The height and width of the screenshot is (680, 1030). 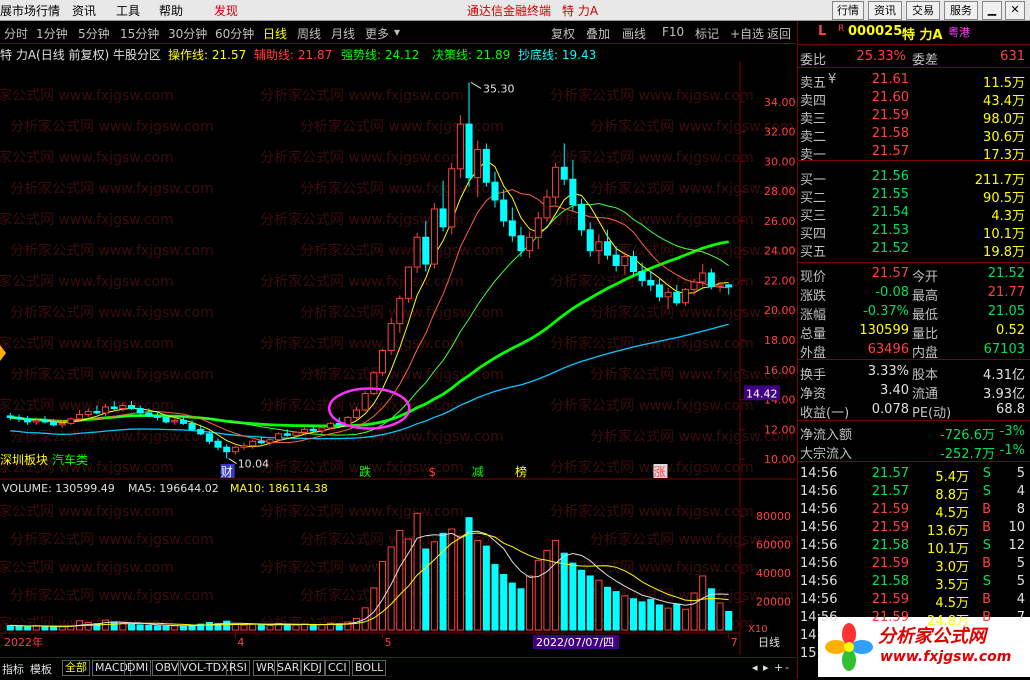 I want to click on period-30min: 30分钟, so click(x=187, y=33).